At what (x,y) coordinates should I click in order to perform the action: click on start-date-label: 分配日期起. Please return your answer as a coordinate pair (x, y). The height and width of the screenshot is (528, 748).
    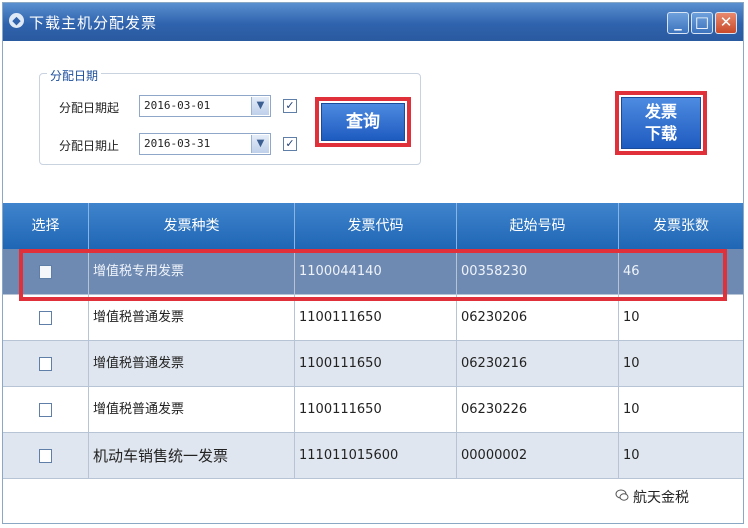
    Looking at the image, I should click on (89, 108).